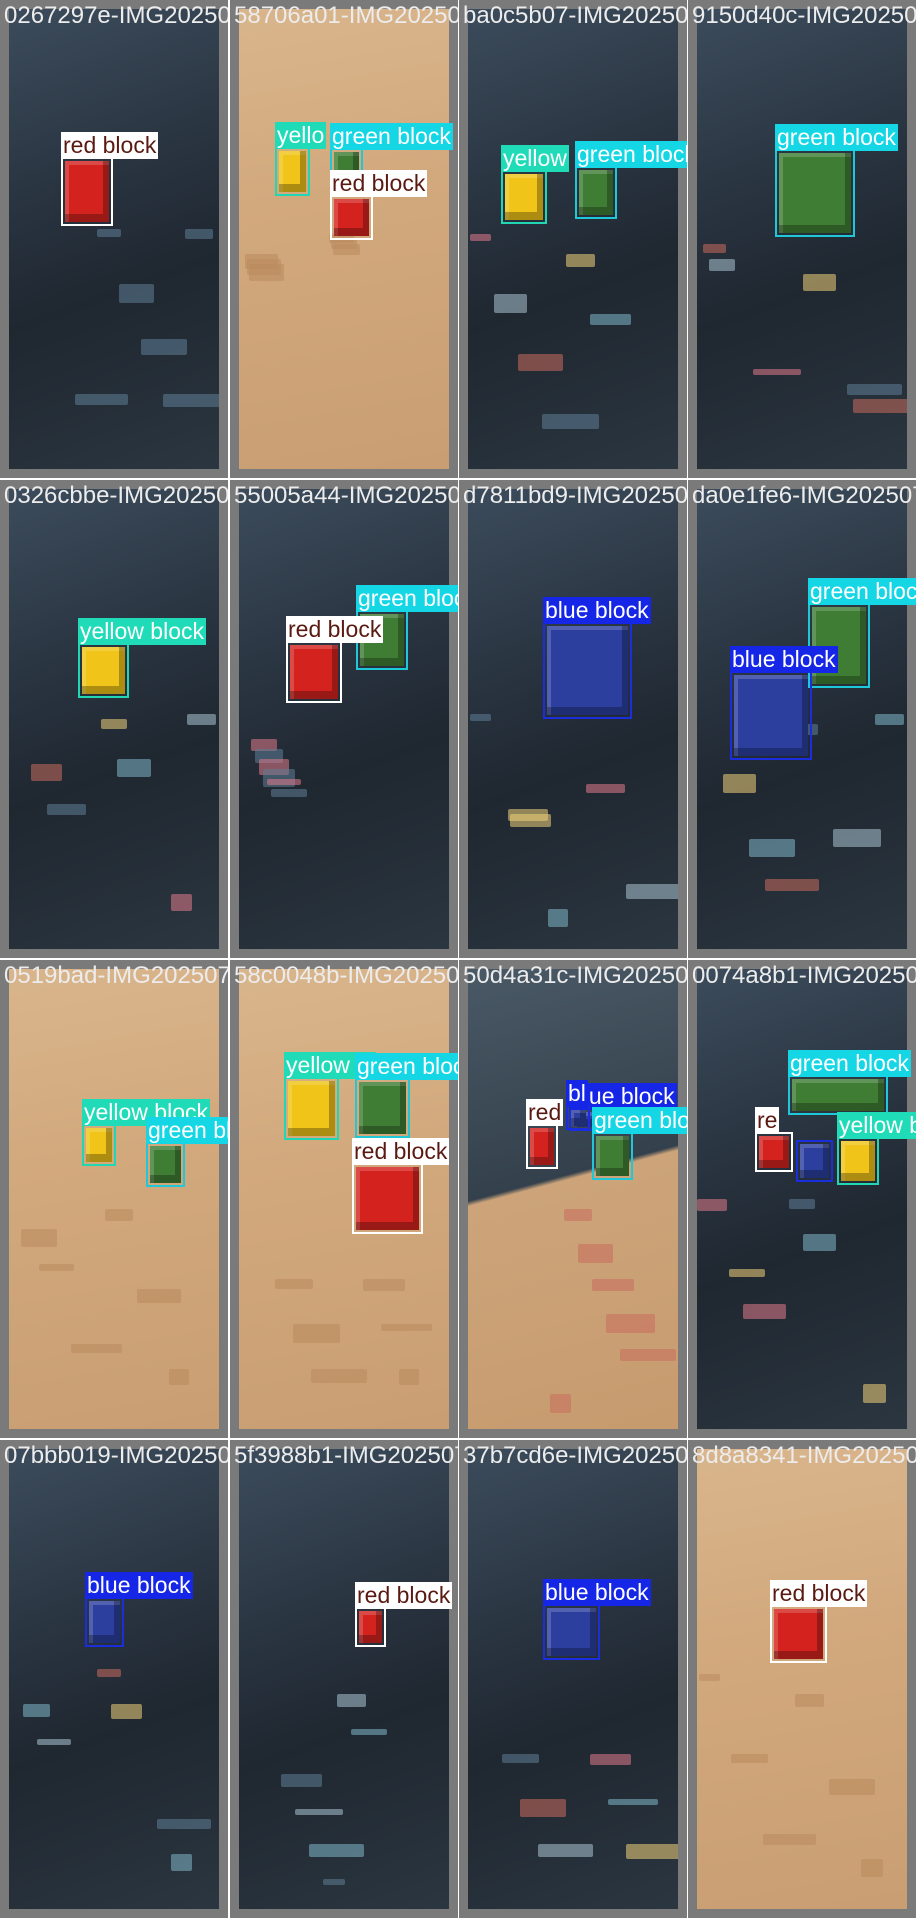  Describe the element at coordinates (301, 159) in the screenshot. I see `bounding-box: yello` at that location.